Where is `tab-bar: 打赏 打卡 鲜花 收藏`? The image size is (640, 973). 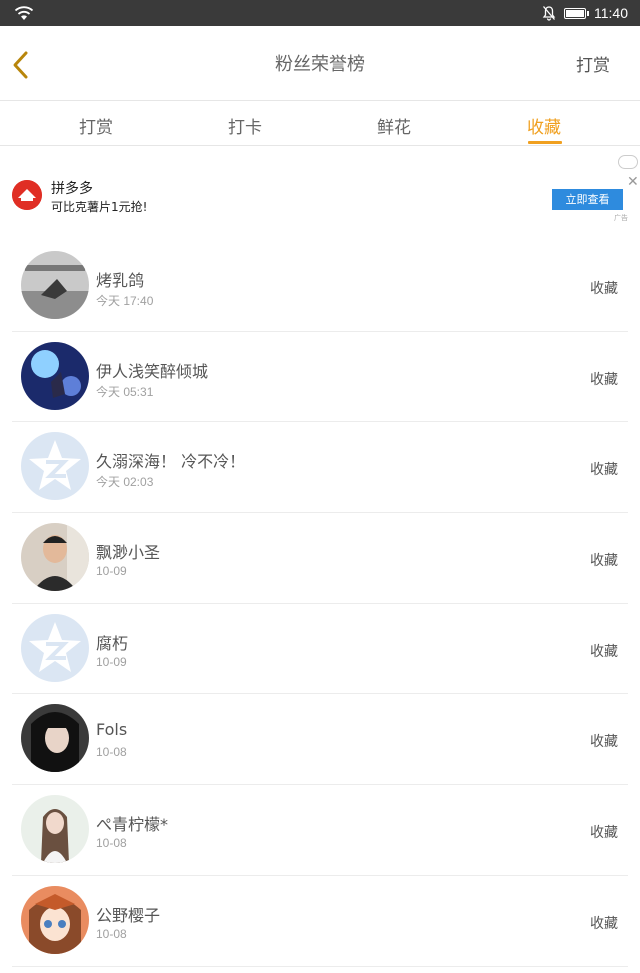 tab-bar: 打赏 打卡 鲜花 收藏 is located at coordinates (320, 123).